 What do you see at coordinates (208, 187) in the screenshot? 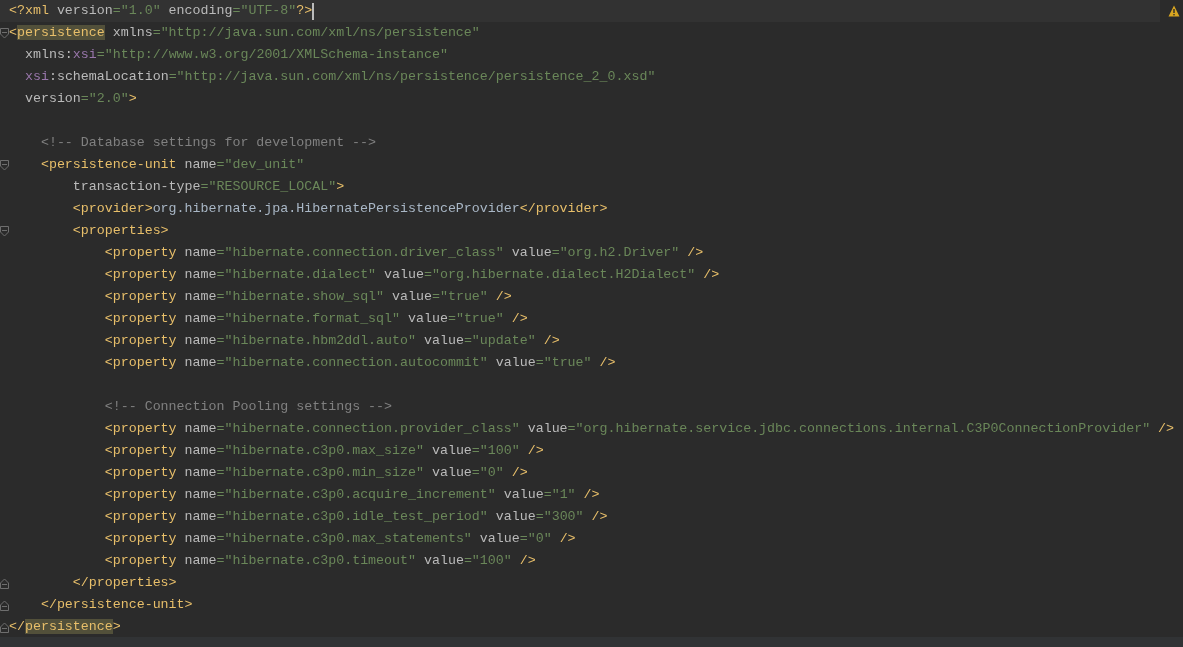
I see `code-line: transaction-type="RESOURCE_LOCAL">` at bounding box center [208, 187].